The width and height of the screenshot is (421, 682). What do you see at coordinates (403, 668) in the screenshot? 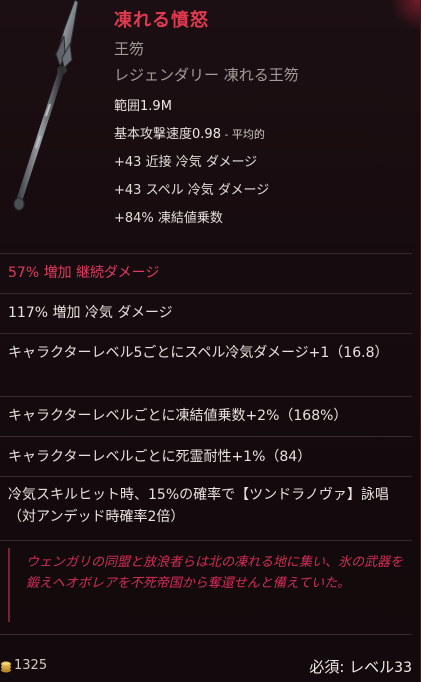
I see `level-requirement-value: 33` at bounding box center [403, 668].